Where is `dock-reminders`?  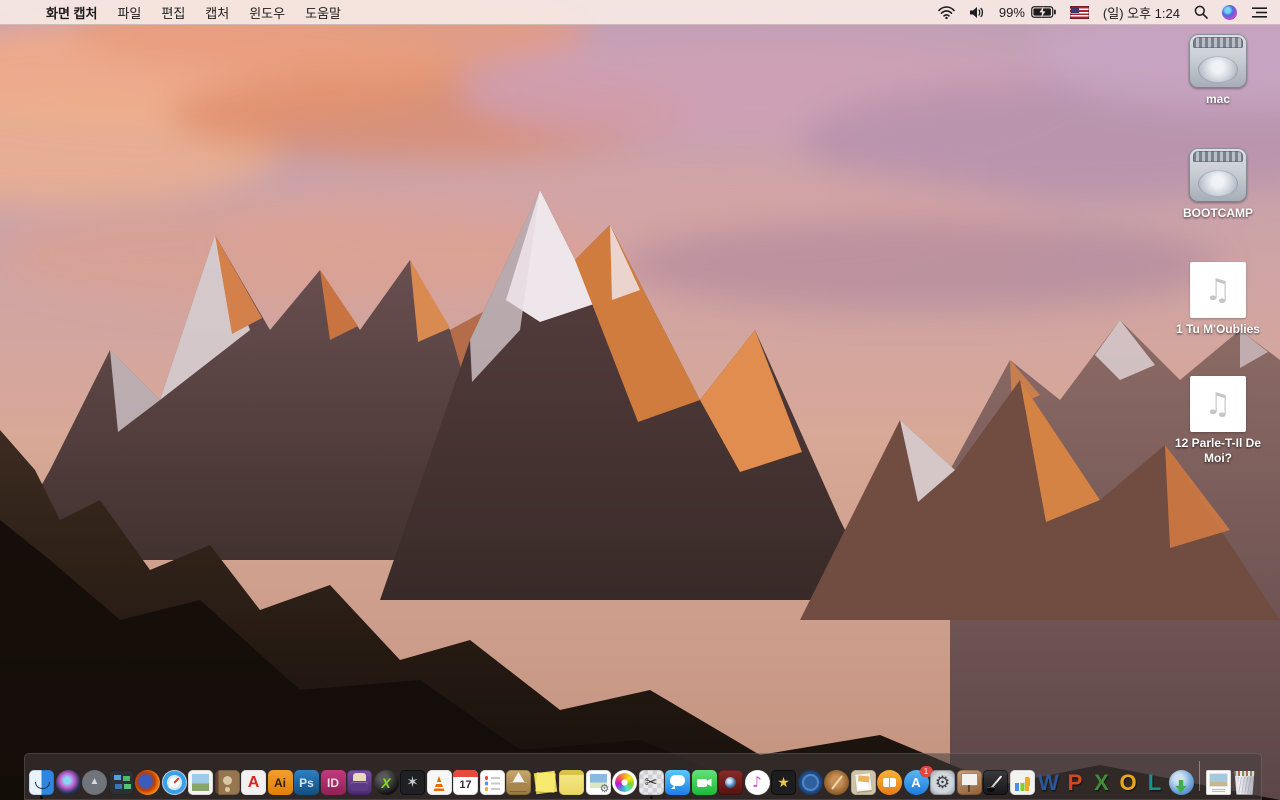
dock-reminders is located at coordinates (492, 782).